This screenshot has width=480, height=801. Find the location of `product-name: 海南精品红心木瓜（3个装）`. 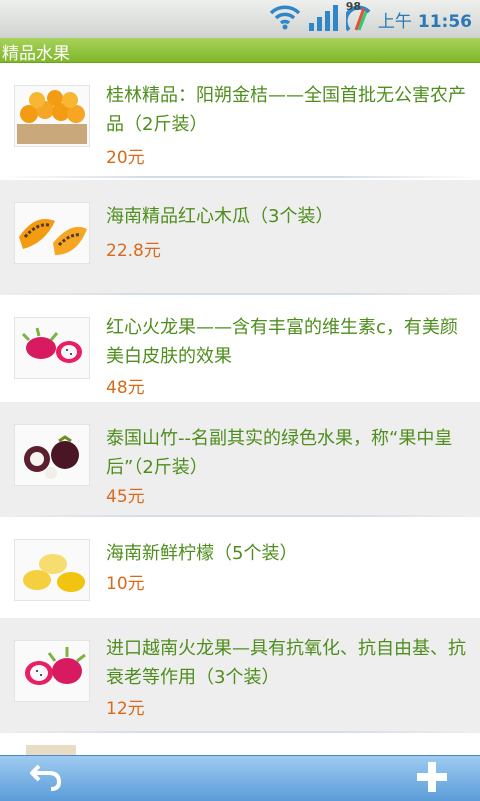

product-name: 海南精品红心木瓜（3个装） is located at coordinates (220, 216).